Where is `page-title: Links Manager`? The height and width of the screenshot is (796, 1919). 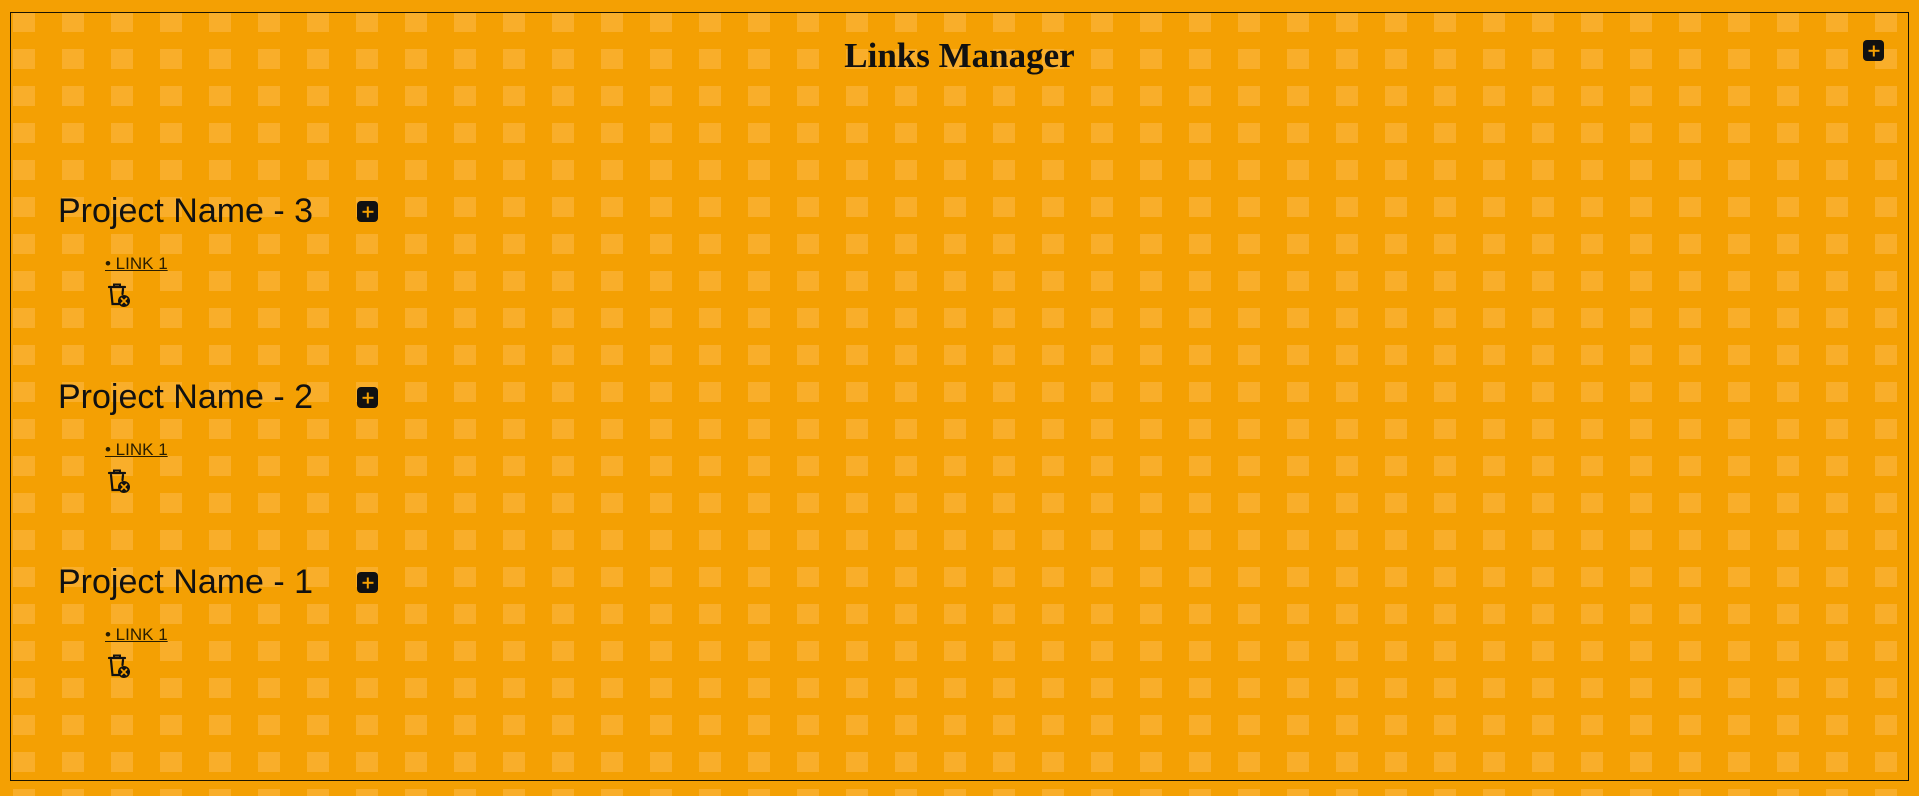 page-title: Links Manager is located at coordinates (959, 55).